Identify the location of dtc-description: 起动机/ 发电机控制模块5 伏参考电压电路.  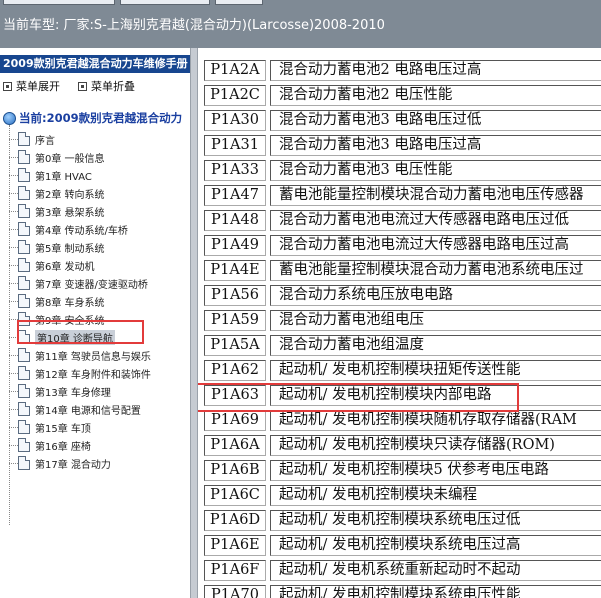
(435, 470).